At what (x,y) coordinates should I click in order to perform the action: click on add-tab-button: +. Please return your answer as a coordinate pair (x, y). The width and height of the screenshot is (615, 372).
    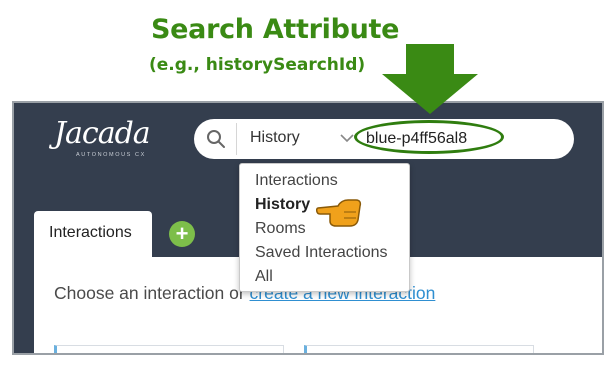
    Looking at the image, I should click on (182, 234).